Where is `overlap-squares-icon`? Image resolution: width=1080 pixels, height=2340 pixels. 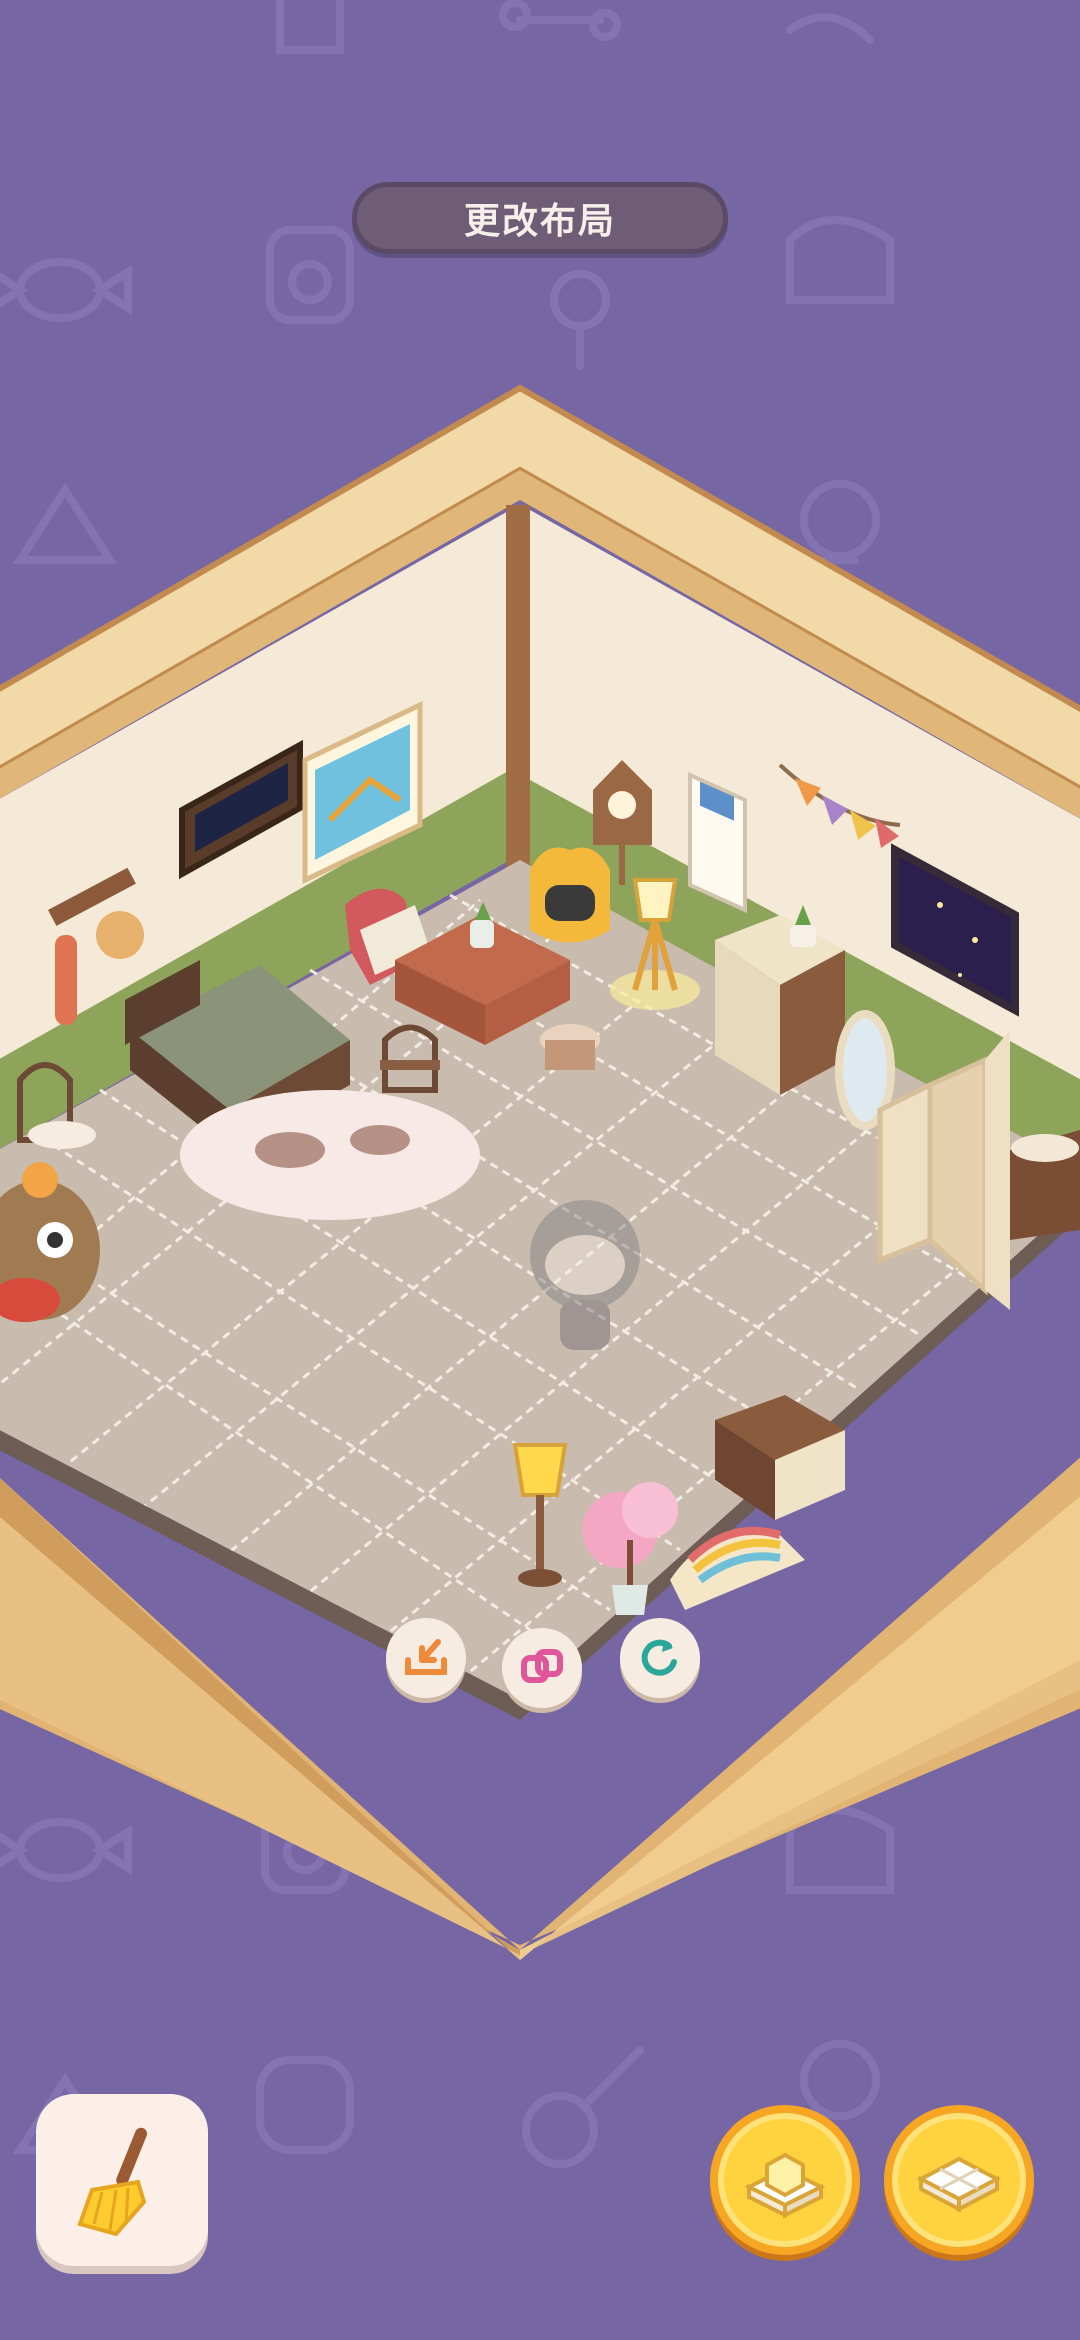
overlap-squares-icon is located at coordinates (542, 1666).